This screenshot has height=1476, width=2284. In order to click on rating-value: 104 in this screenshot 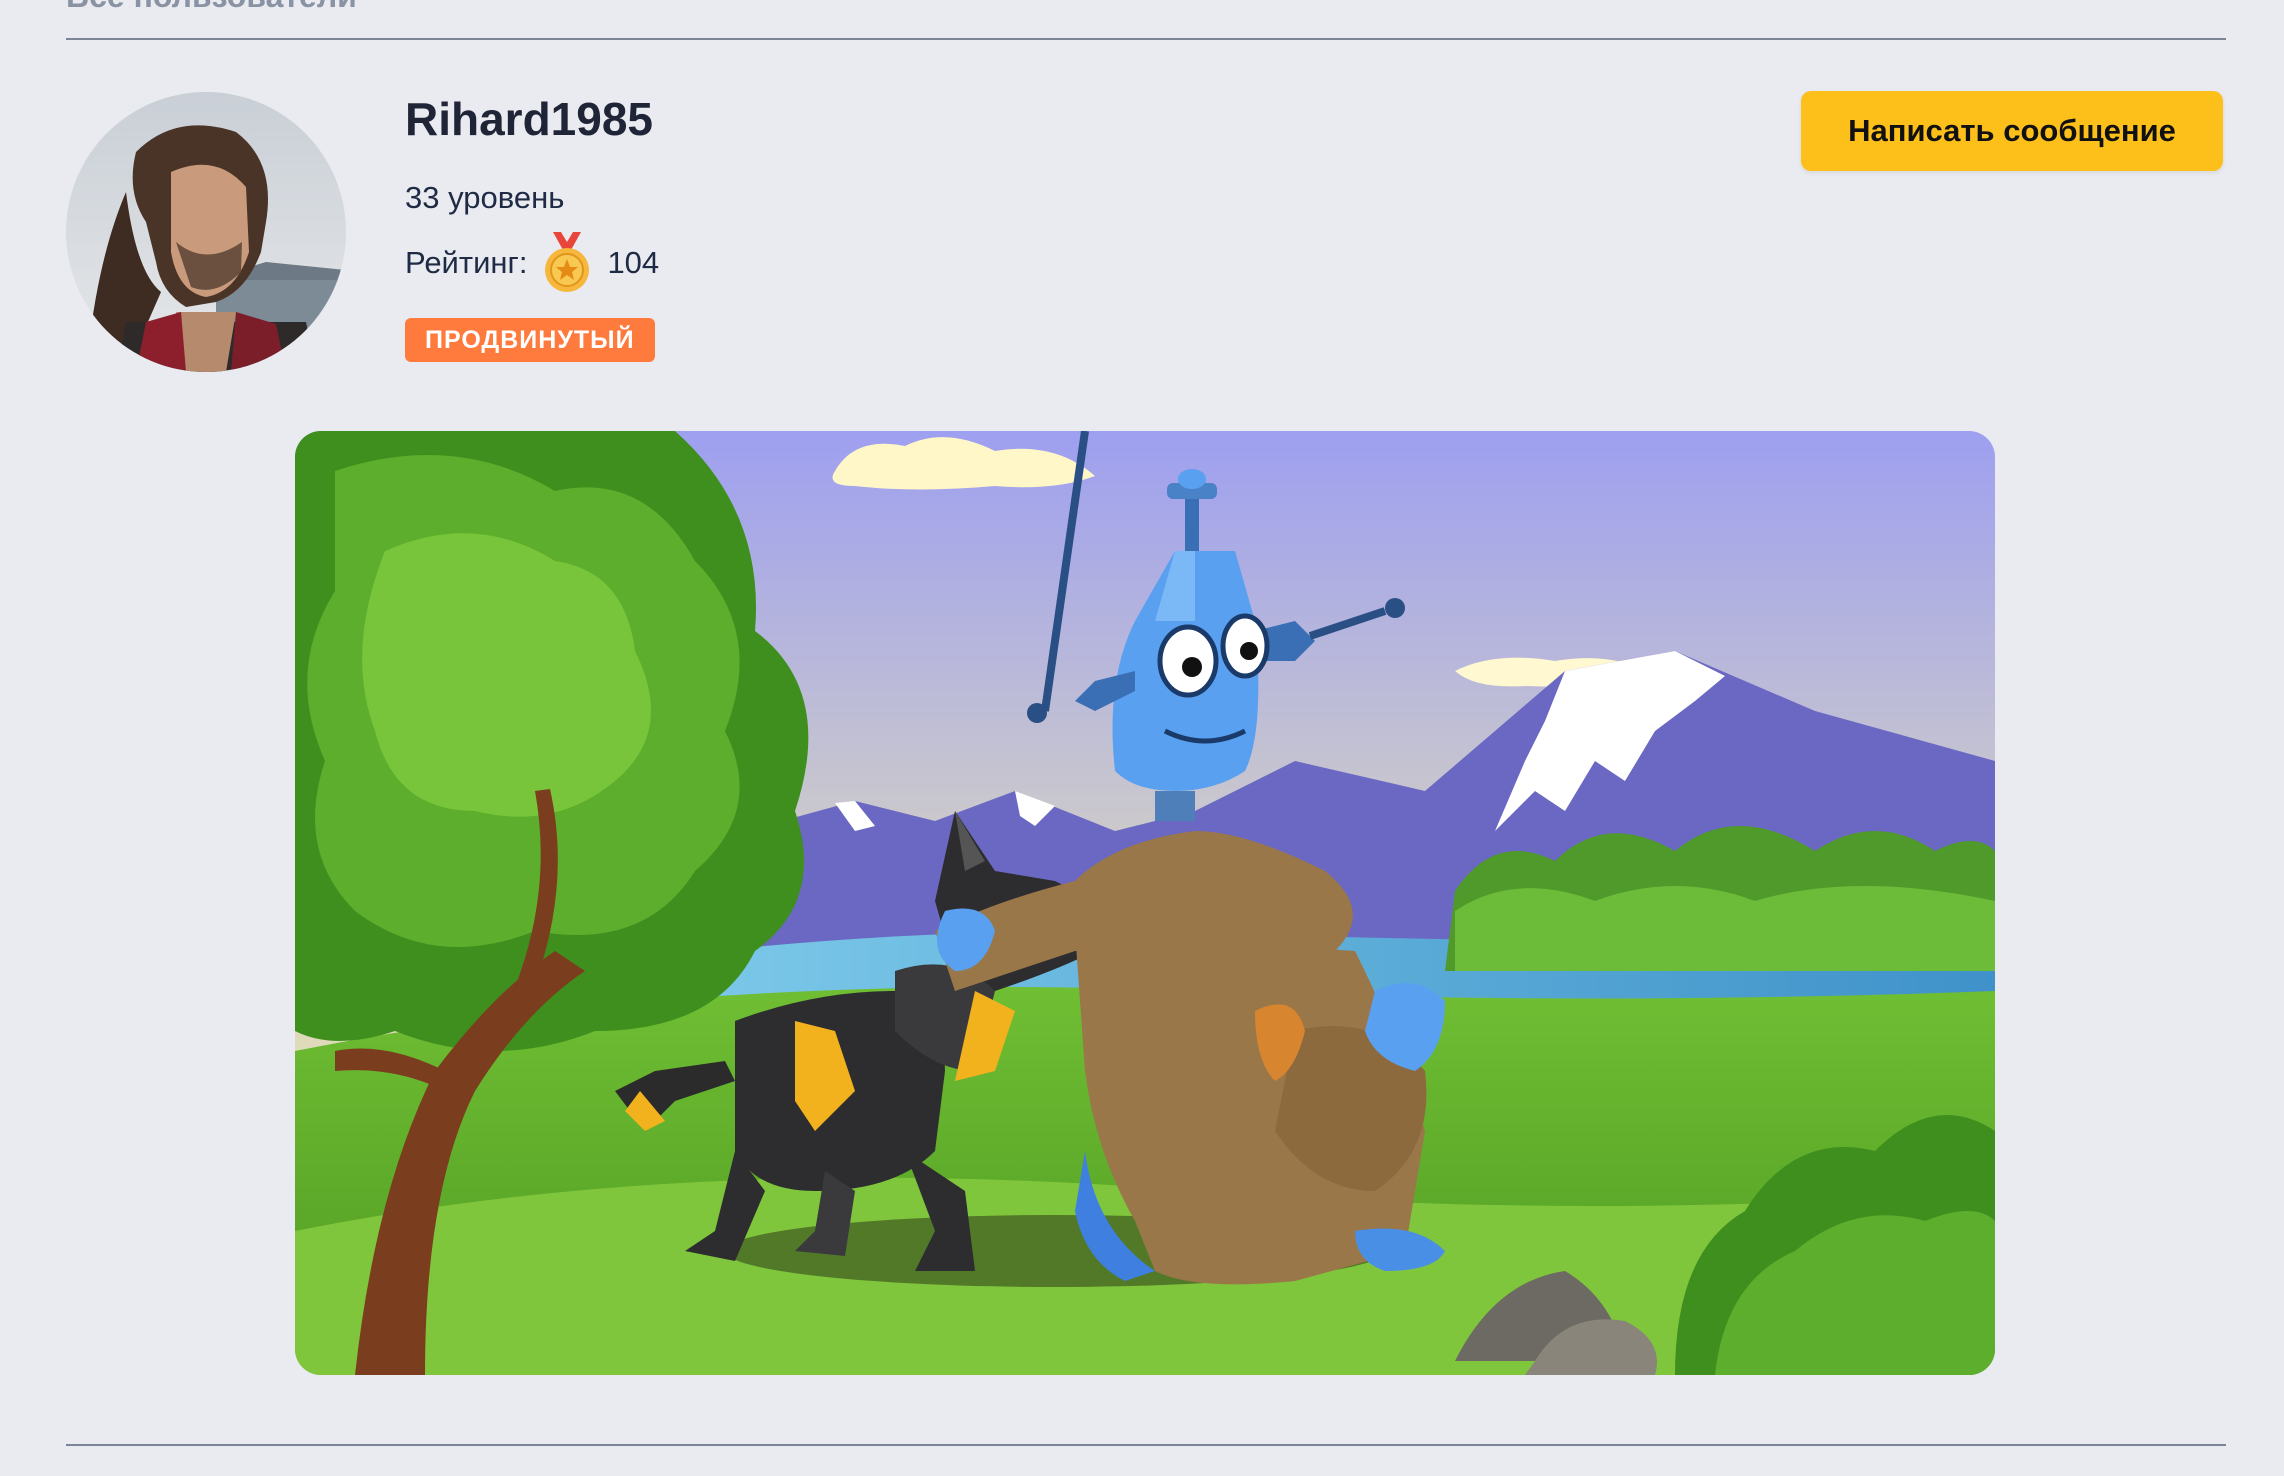, I will do `click(633, 262)`.